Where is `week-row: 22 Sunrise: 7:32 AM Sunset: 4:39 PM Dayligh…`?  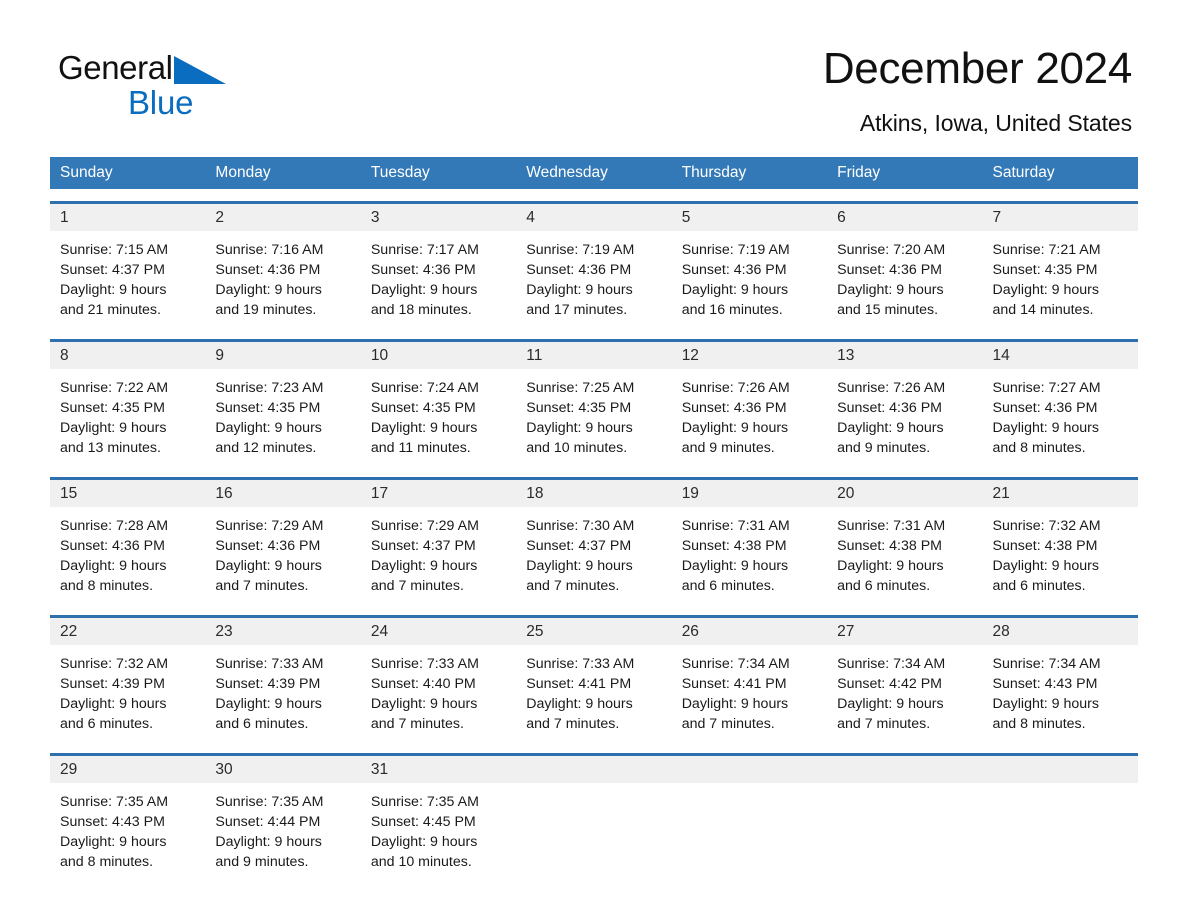 week-row: 22 Sunrise: 7:32 AM Sunset: 4:39 PM Dayligh… is located at coordinates (594, 678).